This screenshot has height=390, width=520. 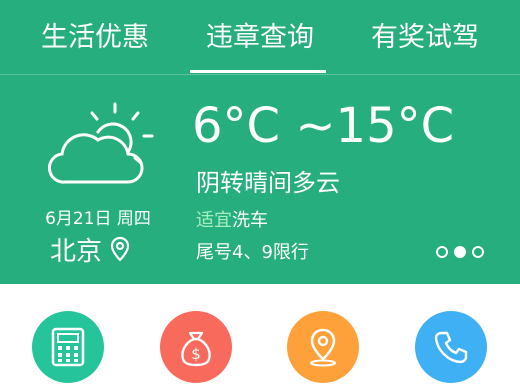 What do you see at coordinates (120, 249) in the screenshot?
I see `location-pin-icon` at bounding box center [120, 249].